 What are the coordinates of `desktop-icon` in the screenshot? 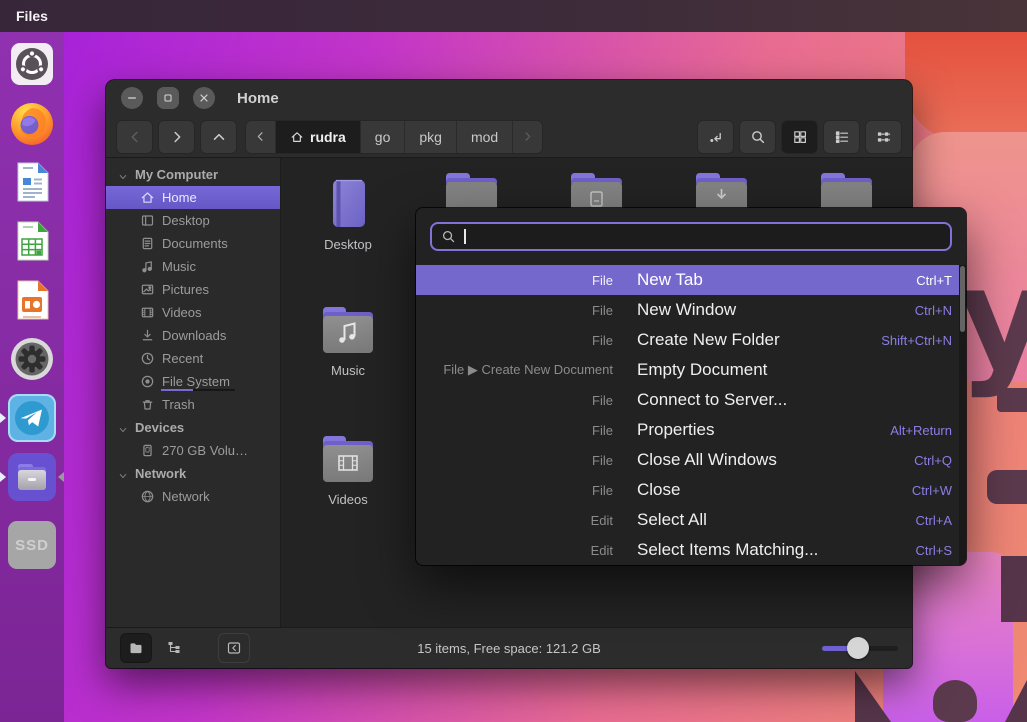 It's located at (147, 220).